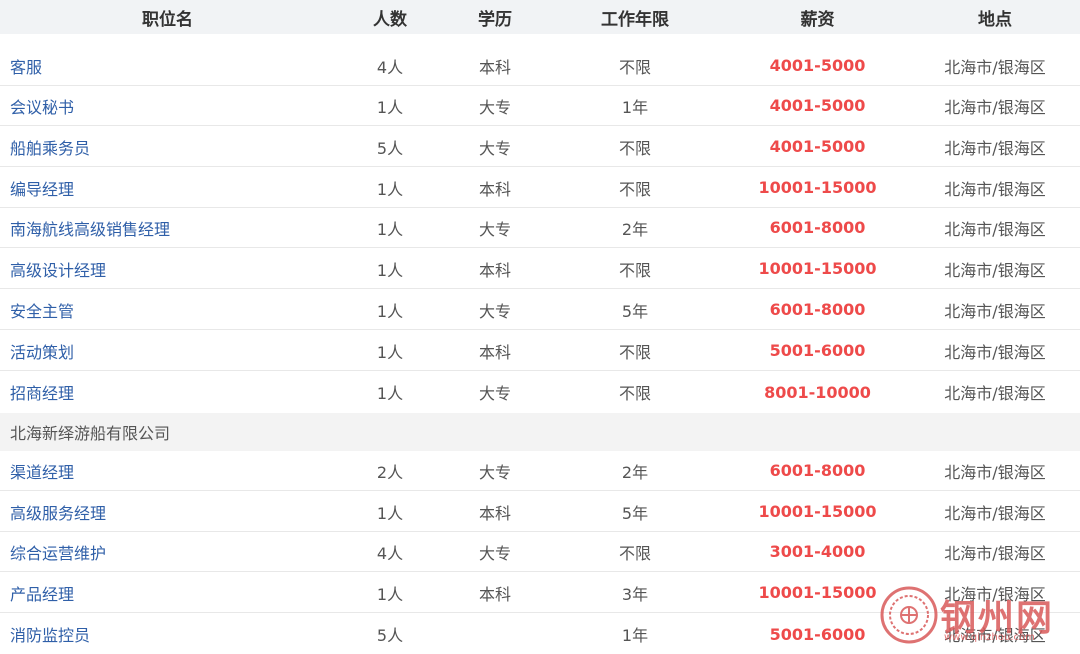 Image resolution: width=1080 pixels, height=654 pixels. I want to click on table-row: 客服 4人 本科 不限 4001-5000 北海市/银海区, so click(540, 66).